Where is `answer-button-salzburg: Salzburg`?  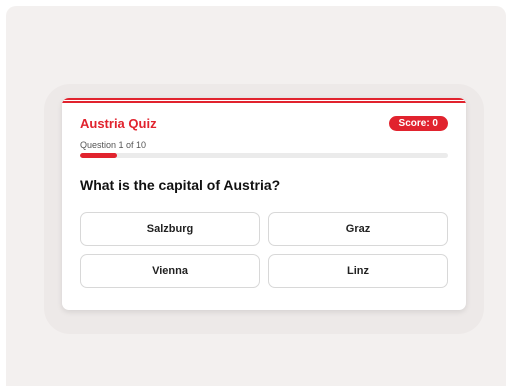 answer-button-salzburg: Salzburg is located at coordinates (170, 229).